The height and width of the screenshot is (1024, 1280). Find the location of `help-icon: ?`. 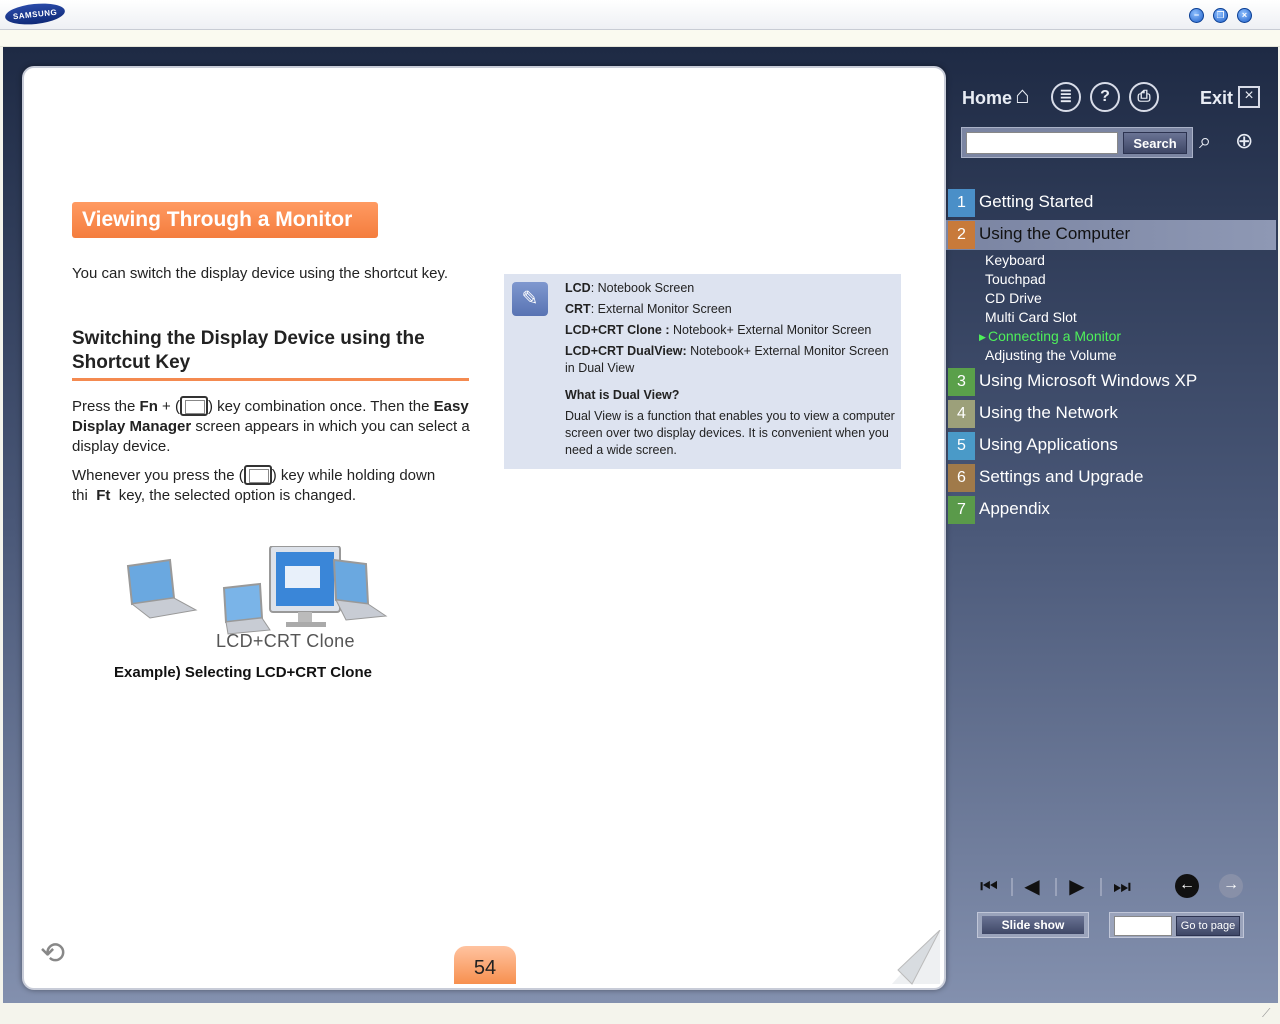

help-icon: ? is located at coordinates (1105, 97).